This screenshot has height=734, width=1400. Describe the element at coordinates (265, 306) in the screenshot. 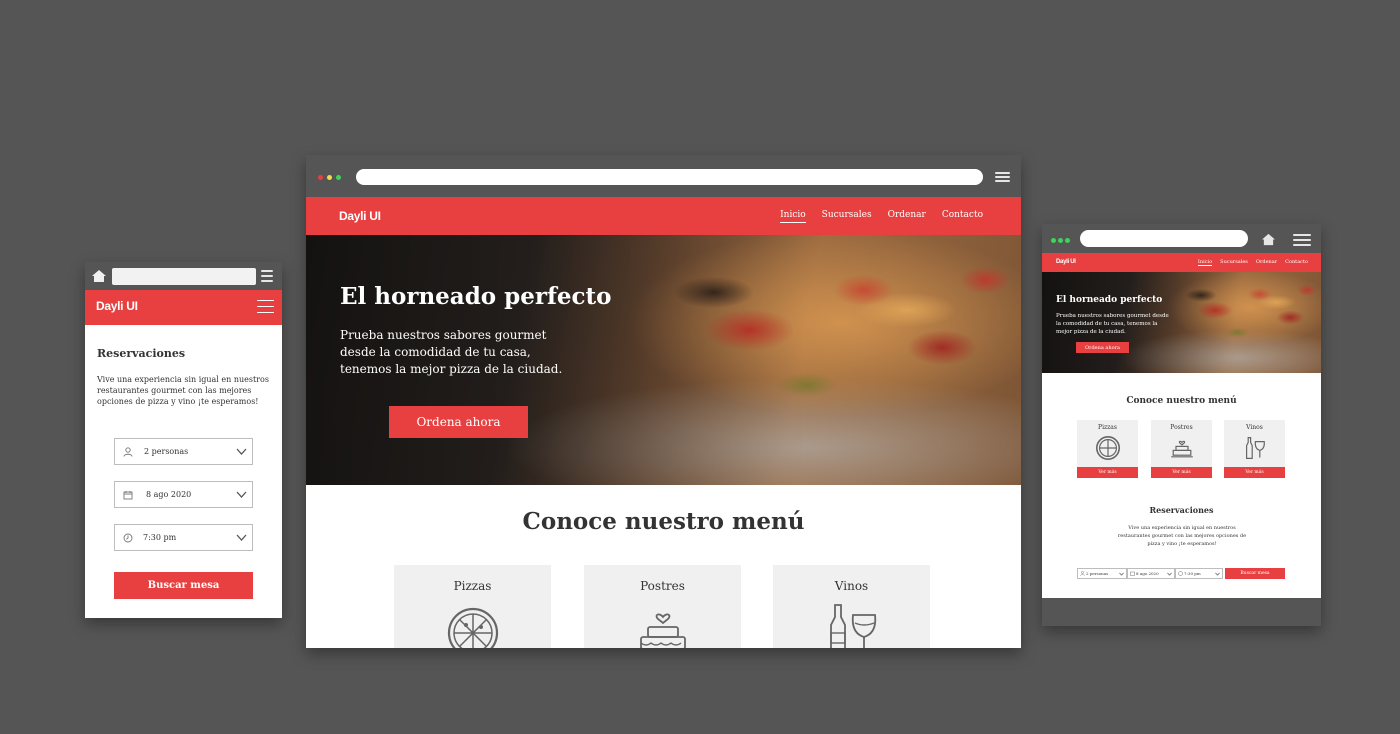

I see `hamburger-icon` at that location.